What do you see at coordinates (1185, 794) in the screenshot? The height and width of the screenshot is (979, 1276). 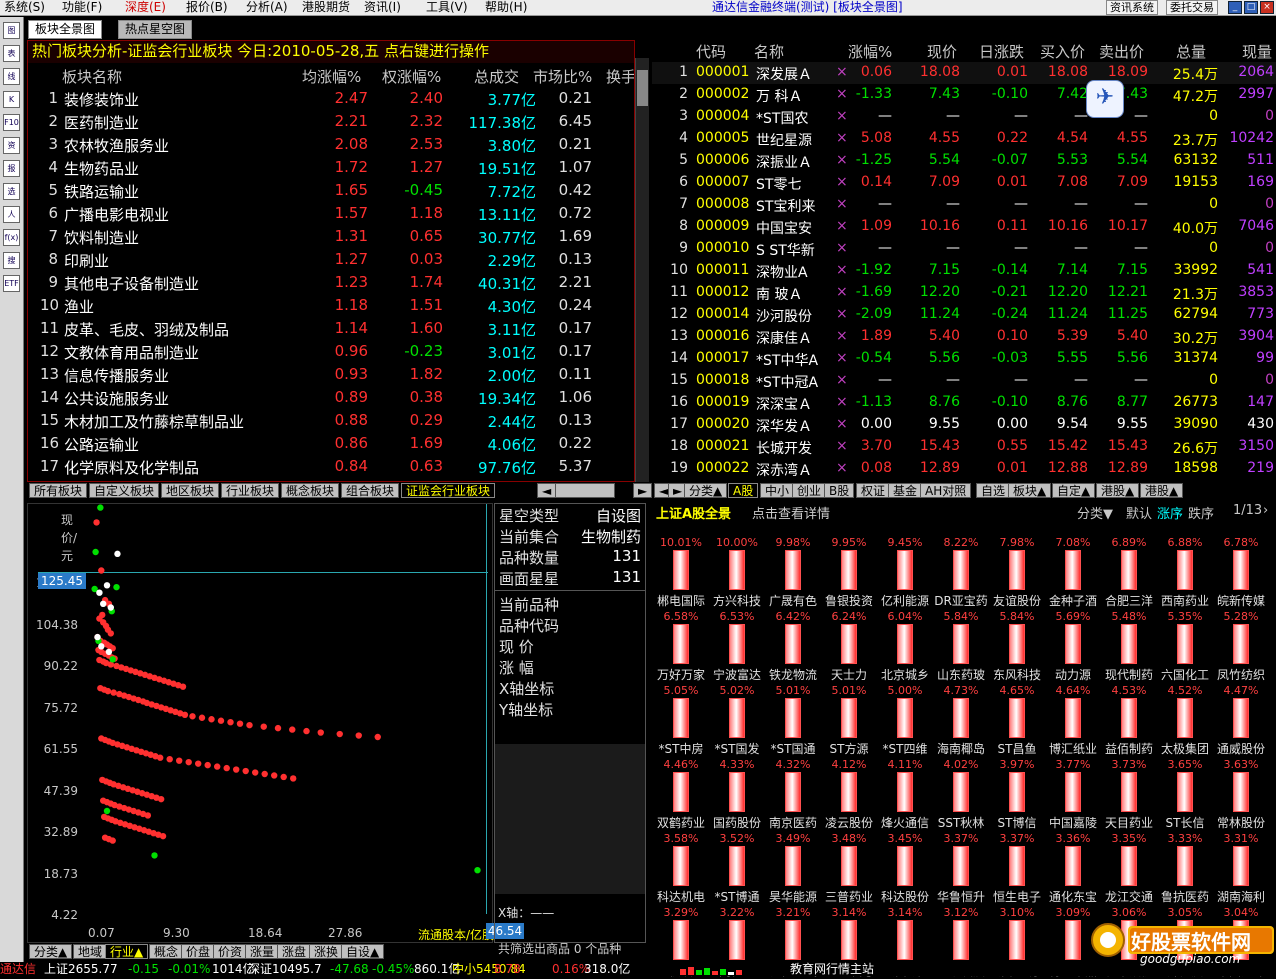 I see `stock-tile: 3.65% ST长信` at bounding box center [1185, 794].